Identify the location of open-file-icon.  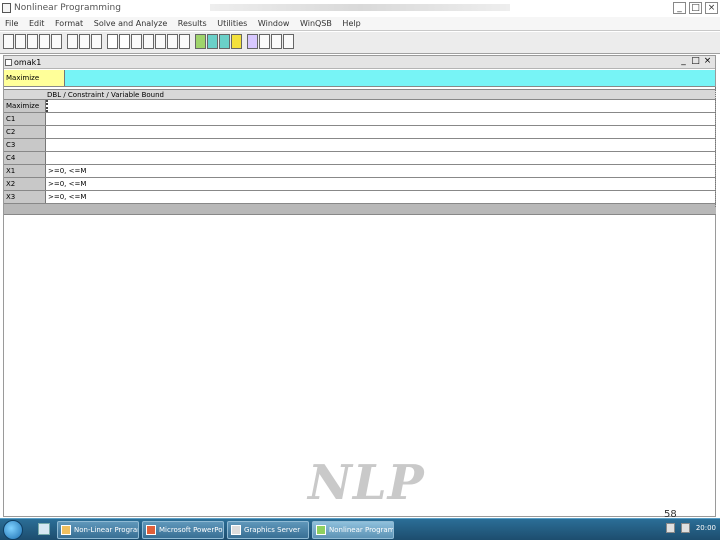
(20, 41).